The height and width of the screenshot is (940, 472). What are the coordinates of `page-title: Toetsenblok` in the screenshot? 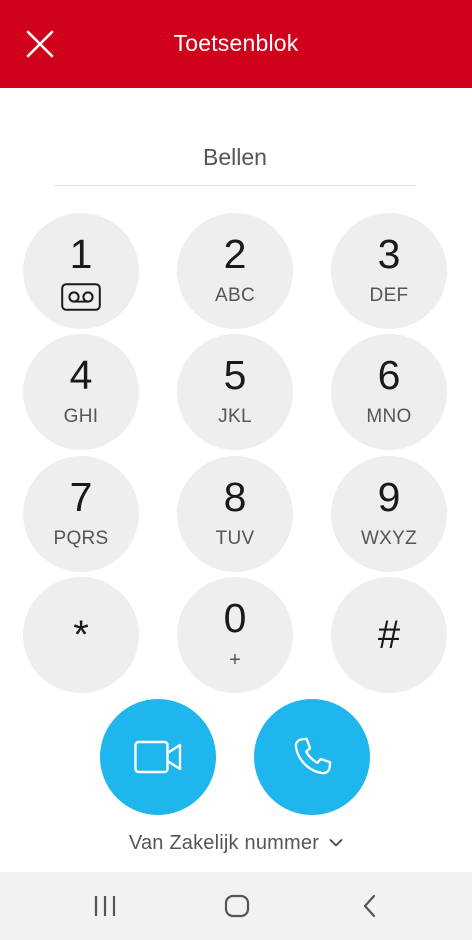 It's located at (236, 43).